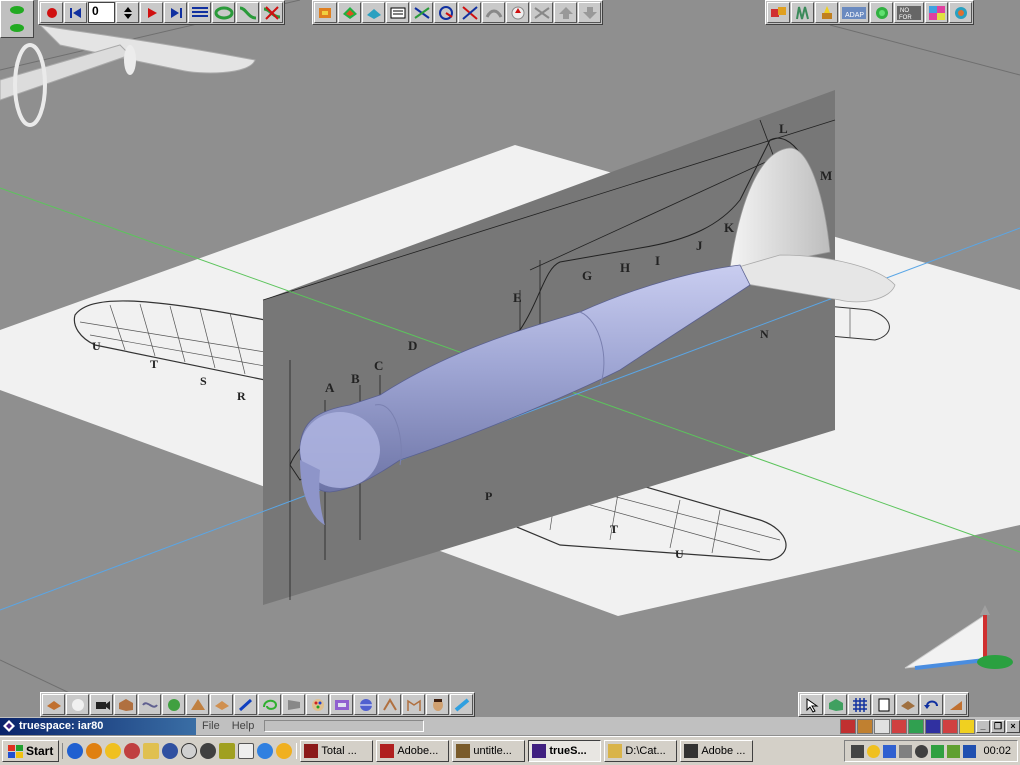 This screenshot has height=765, width=1020. What do you see at coordinates (151, 12) in the screenshot?
I see `play-icon` at bounding box center [151, 12].